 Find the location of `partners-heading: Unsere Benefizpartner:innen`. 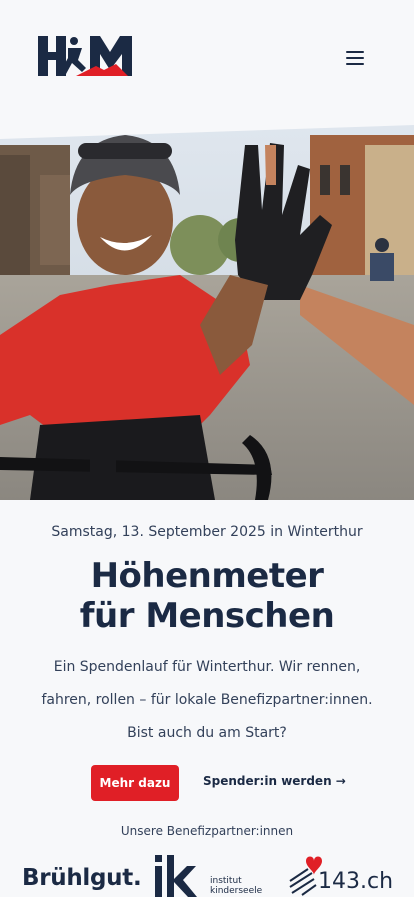

partners-heading: Unsere Benefizpartner:innen is located at coordinates (207, 831).